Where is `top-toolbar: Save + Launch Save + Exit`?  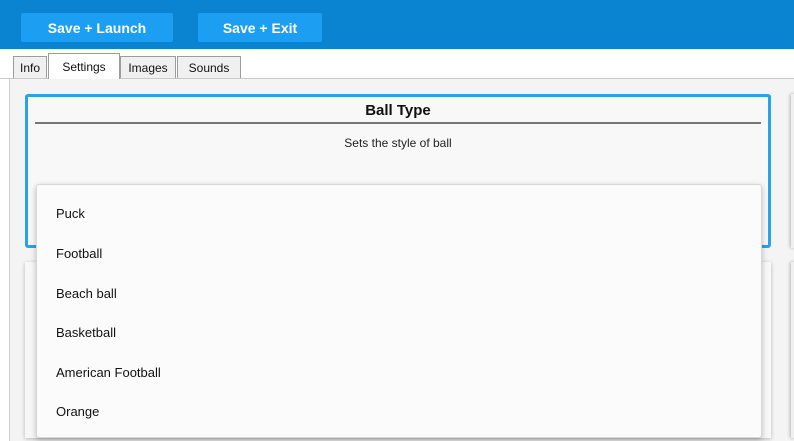 top-toolbar: Save + Launch Save + Exit is located at coordinates (397, 24).